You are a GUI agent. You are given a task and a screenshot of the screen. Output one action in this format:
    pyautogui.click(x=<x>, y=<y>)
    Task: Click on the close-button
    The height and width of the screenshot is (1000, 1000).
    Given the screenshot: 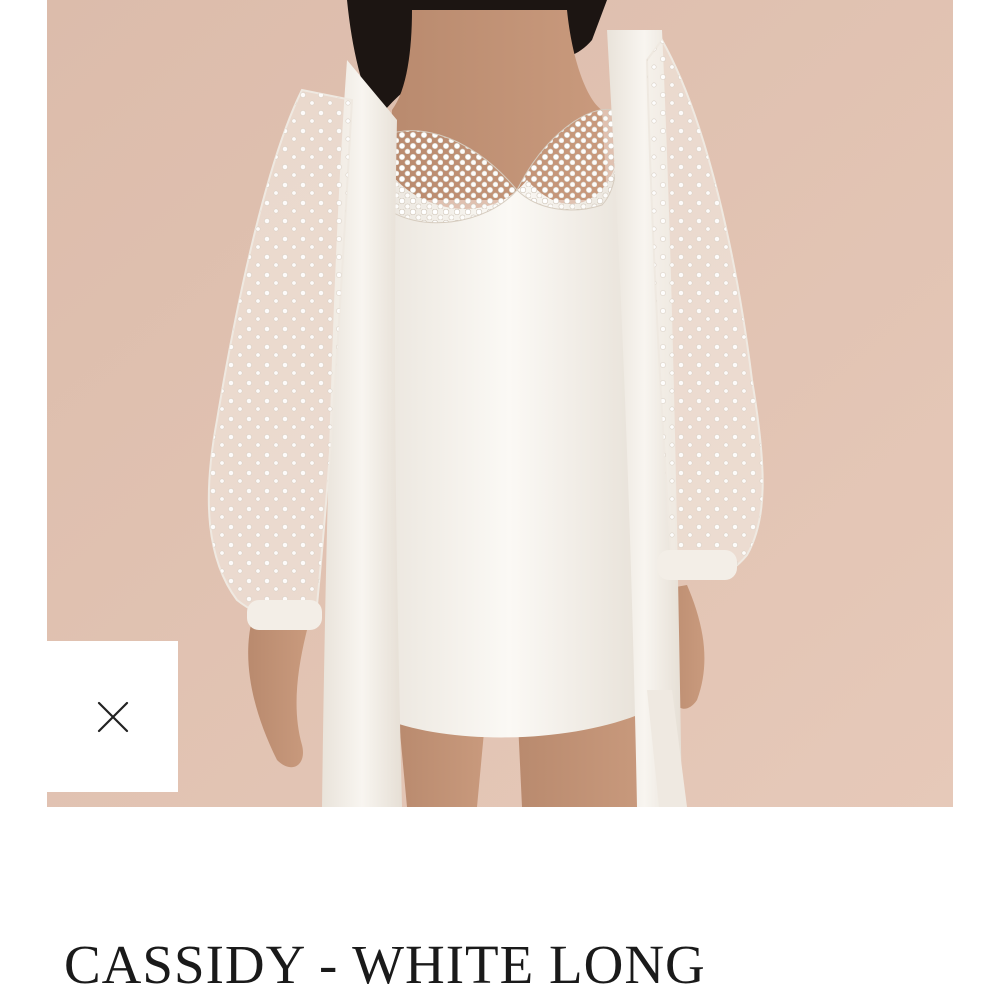 What is the action you would take?
    pyautogui.click(x=112, y=716)
    